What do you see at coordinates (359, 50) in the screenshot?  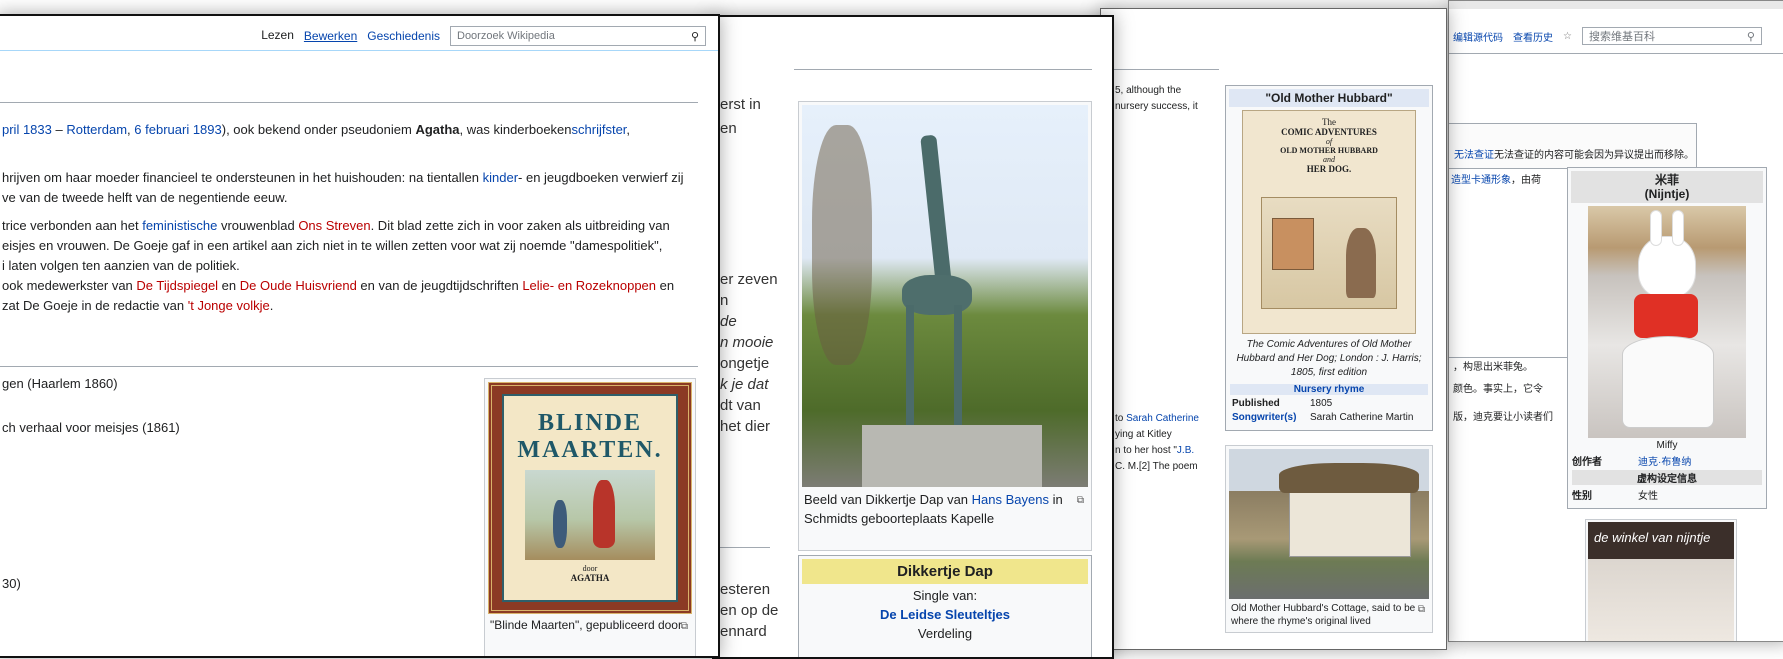 I see `header-divider` at bounding box center [359, 50].